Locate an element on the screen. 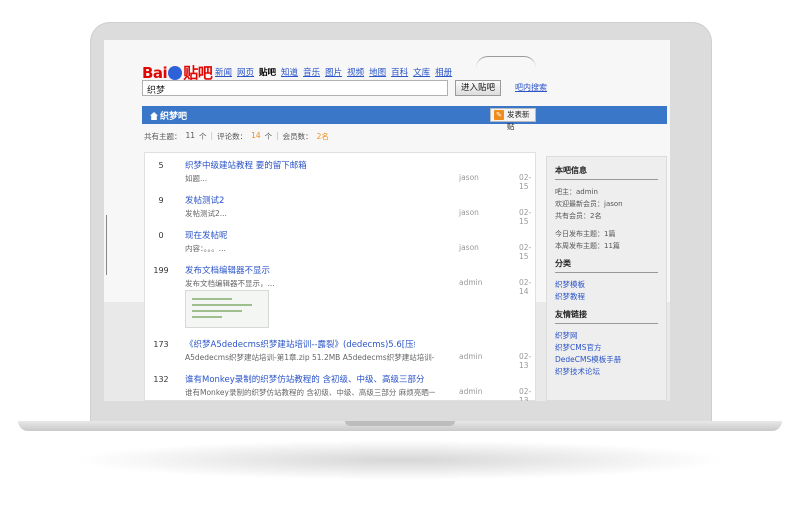 Image resolution: width=800 pixels, height=512 pixels. top-nav: 新闻 网页 贴吧 知道 音乐 图片 视频 地图 百科 文库 相册 is located at coordinates (333, 72).